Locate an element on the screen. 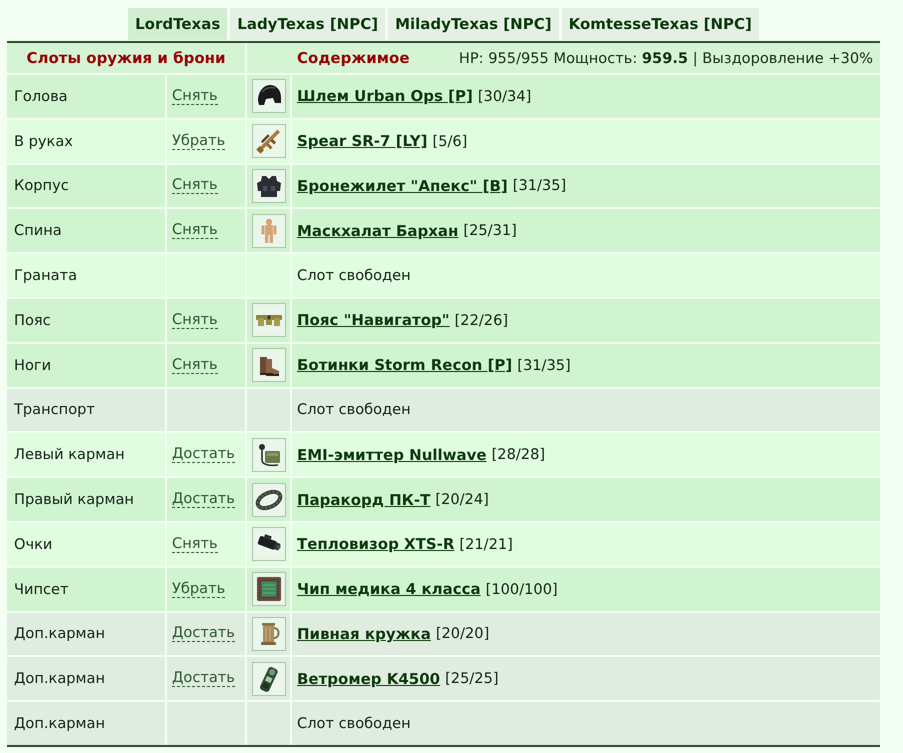 The image size is (903, 753). tab: KomtesseTexas [NPC] is located at coordinates (660, 24).